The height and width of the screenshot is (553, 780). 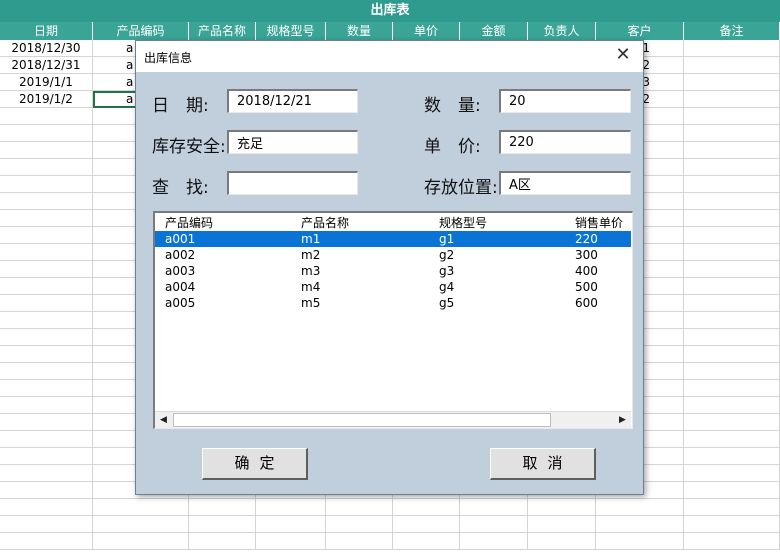 I want to click on list-item: a003 m3 g3 400, so click(x=393, y=271).